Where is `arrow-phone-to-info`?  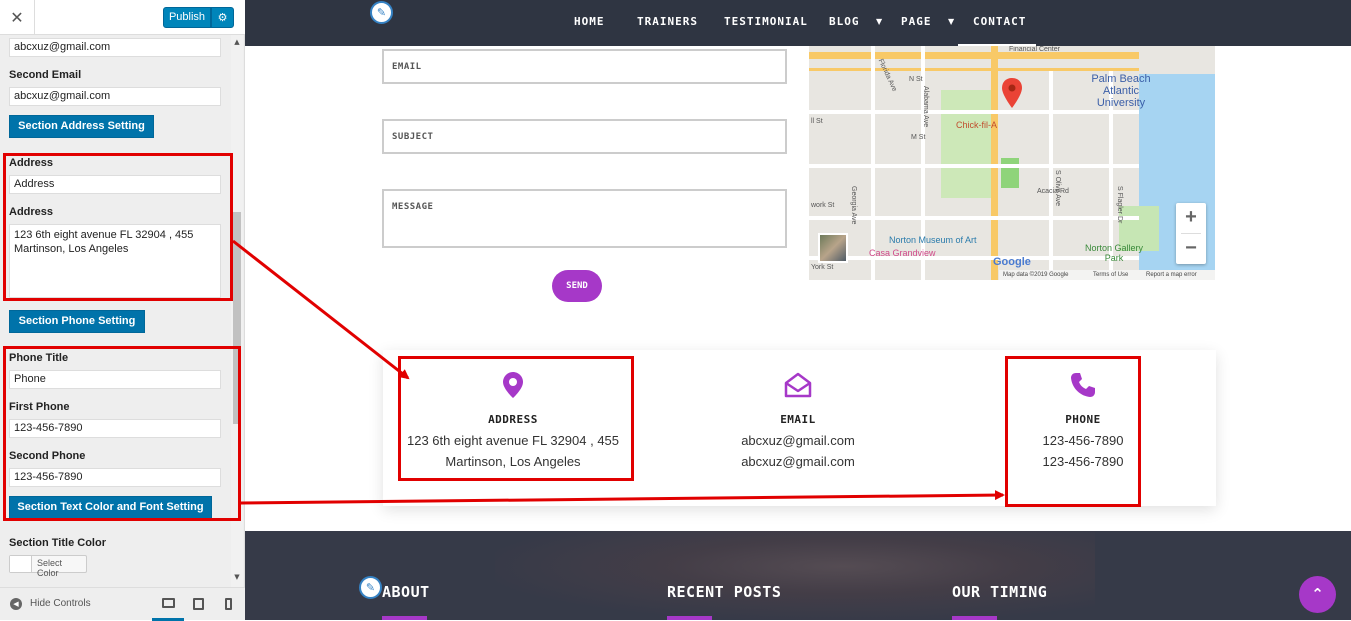
arrow-phone-to-info is located at coordinates (622, 497).